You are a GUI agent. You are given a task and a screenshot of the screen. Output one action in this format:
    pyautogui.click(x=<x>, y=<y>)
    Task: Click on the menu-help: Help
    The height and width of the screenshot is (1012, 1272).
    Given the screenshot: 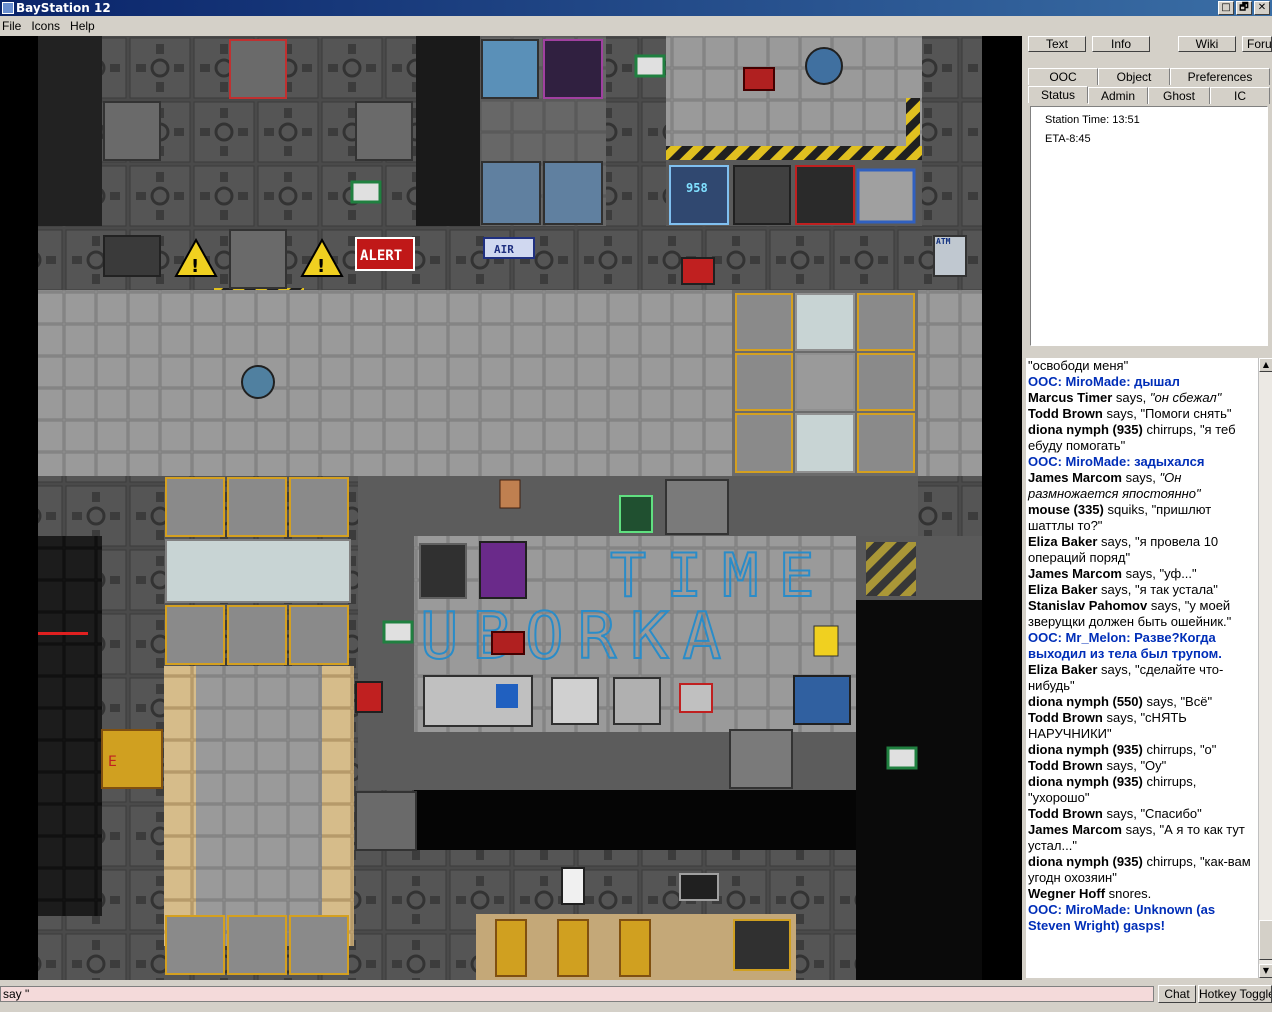 What is the action you would take?
    pyautogui.click(x=85, y=26)
    